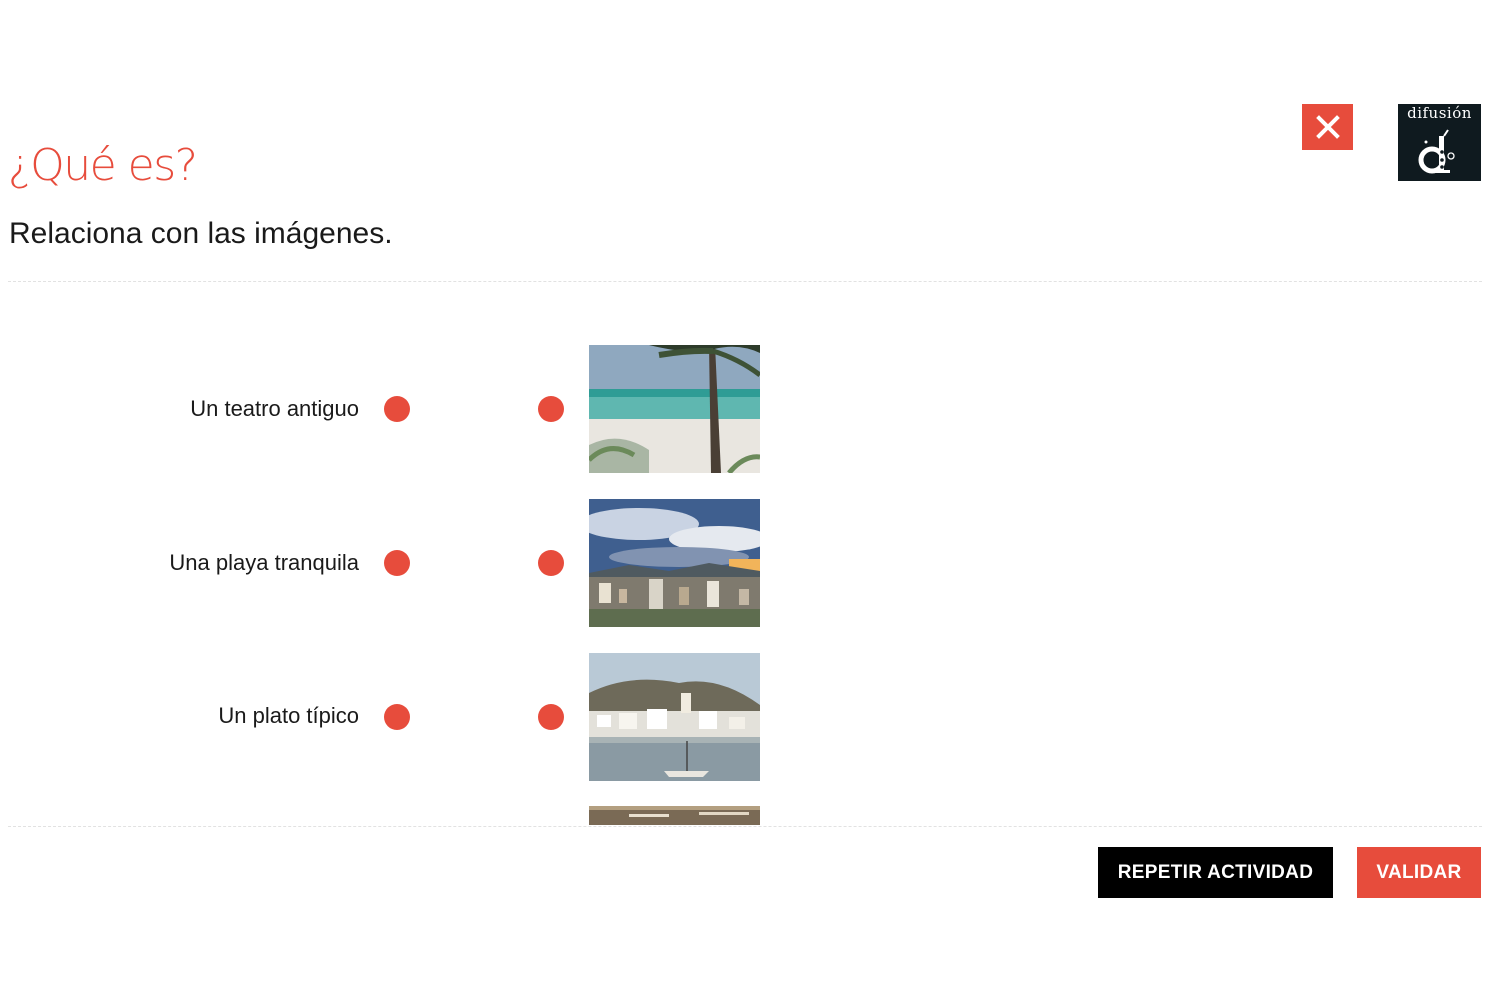 The height and width of the screenshot is (1000, 1500). What do you see at coordinates (1215, 872) in the screenshot?
I see `repeat-activity-button: REPETIR ACTIVIDAD` at bounding box center [1215, 872].